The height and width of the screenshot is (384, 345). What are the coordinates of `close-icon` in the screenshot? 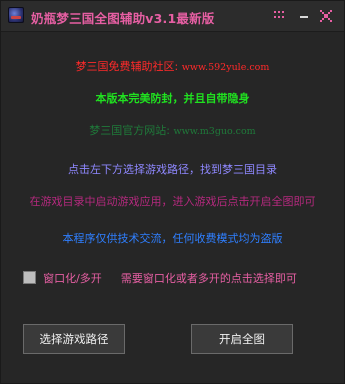 It's located at (326, 15).